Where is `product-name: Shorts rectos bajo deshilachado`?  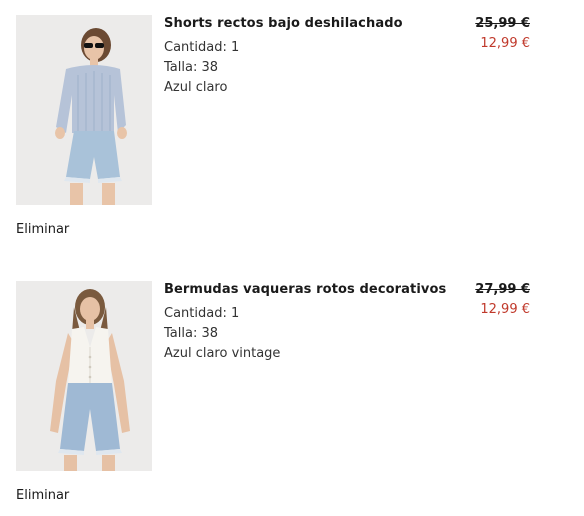
product-name: Shorts rectos bajo deshilachado is located at coordinates (283, 23).